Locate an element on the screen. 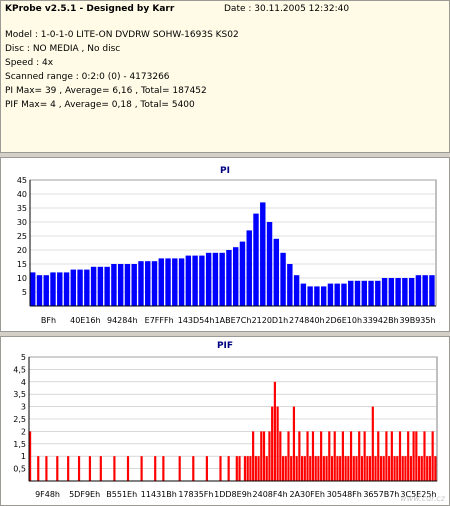 The image size is (450, 506). x-tick-label: 5DF9Eh is located at coordinates (84, 494).